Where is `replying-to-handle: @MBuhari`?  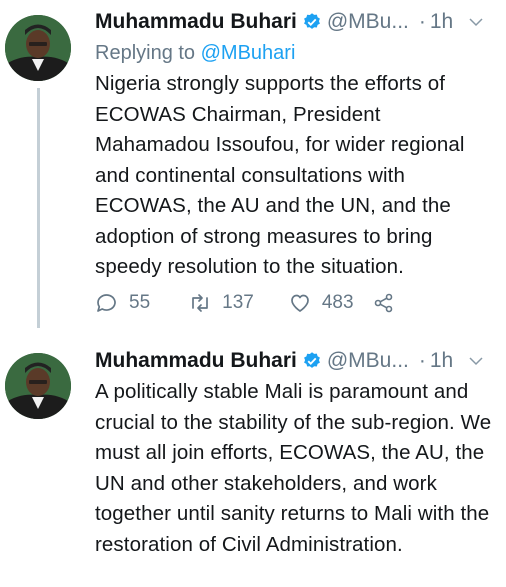 replying-to-handle: @MBuhari is located at coordinates (248, 53).